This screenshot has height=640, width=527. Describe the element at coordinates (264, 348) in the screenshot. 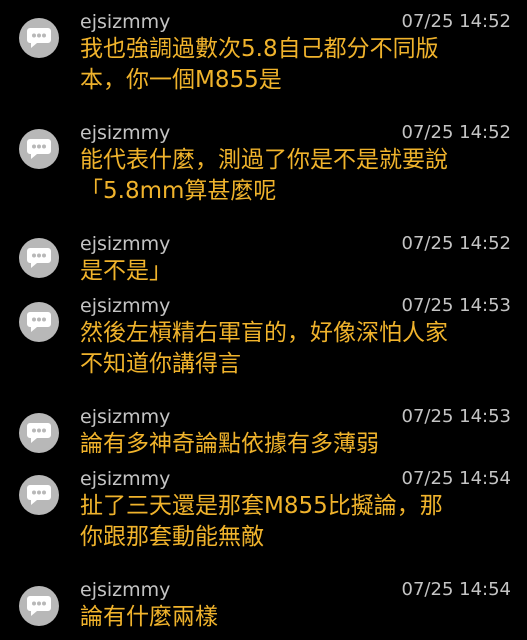

I see `comment-text: 然後左槓精右軍盲的，好像深怕人家 不知道你講得言` at that location.